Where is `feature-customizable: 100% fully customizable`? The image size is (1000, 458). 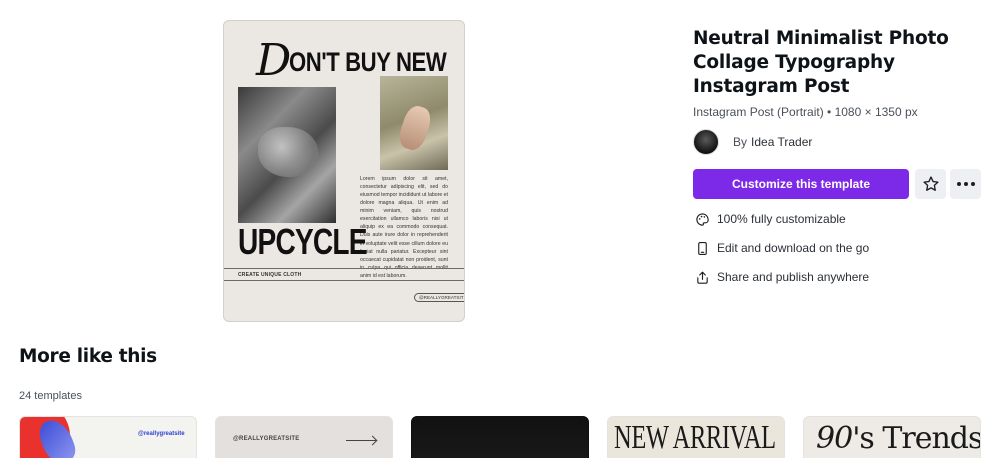
feature-customizable: 100% fully customizable is located at coordinates (770, 219).